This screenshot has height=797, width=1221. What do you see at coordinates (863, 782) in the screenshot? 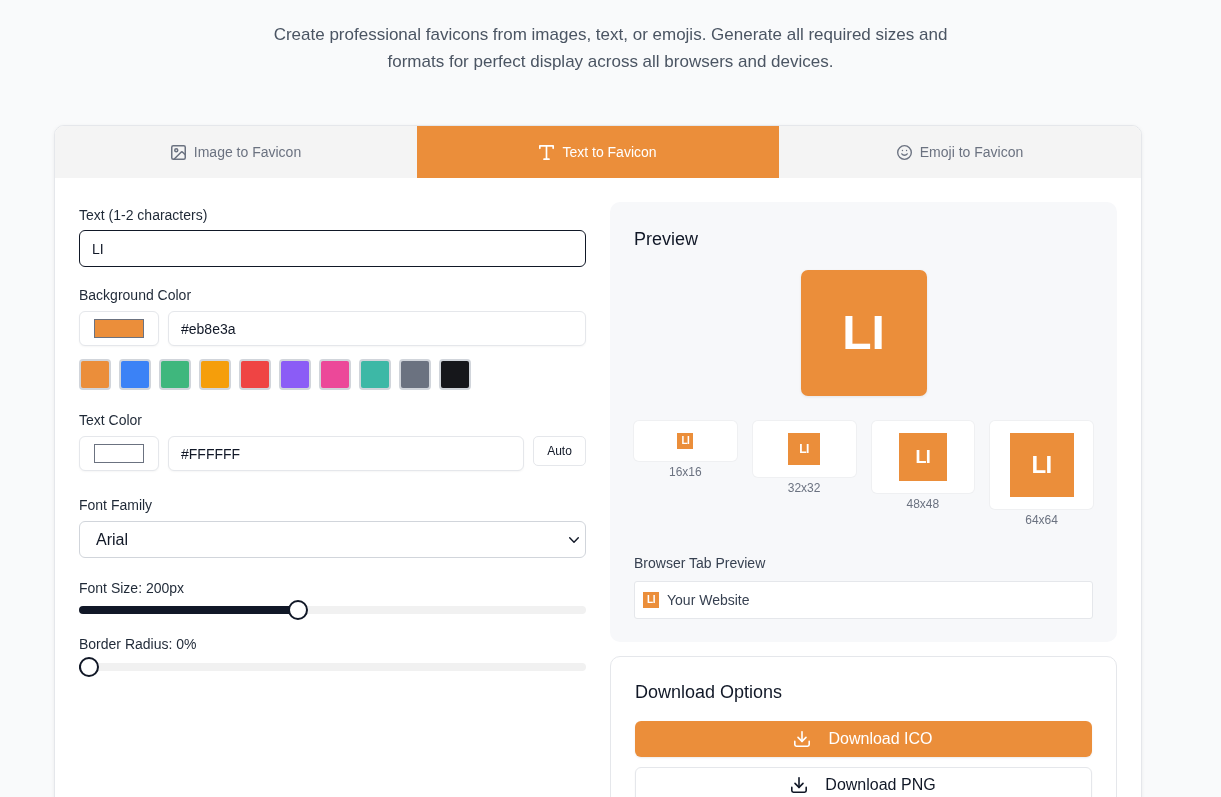
I see `download-button: Download PNG` at bounding box center [863, 782].